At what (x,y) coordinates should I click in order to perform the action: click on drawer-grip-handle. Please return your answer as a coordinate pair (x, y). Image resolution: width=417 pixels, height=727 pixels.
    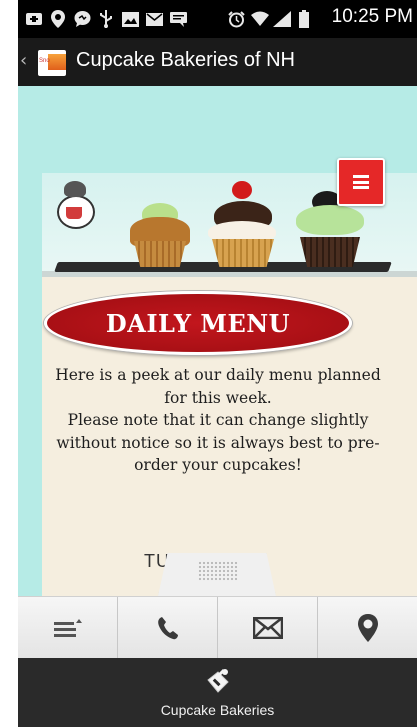
    Looking at the image, I should click on (217, 574).